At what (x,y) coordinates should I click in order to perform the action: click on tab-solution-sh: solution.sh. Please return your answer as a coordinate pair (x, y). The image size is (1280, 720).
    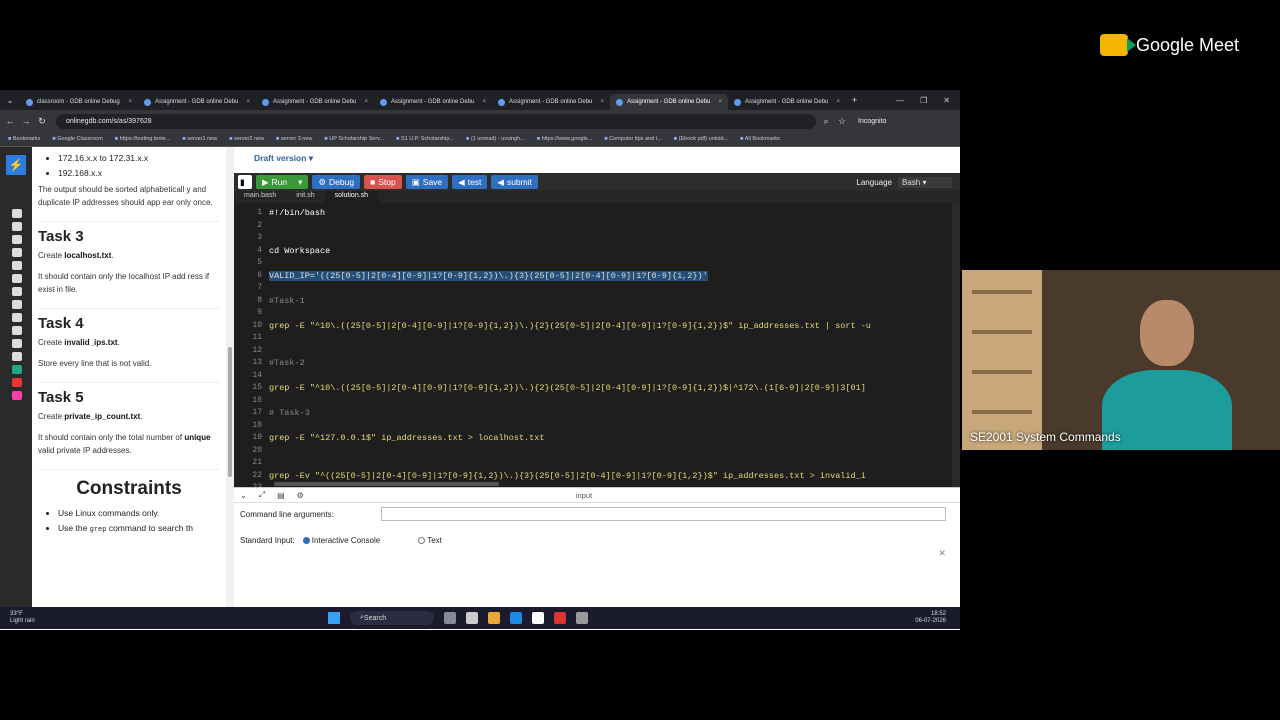
    Looking at the image, I should click on (351, 197).